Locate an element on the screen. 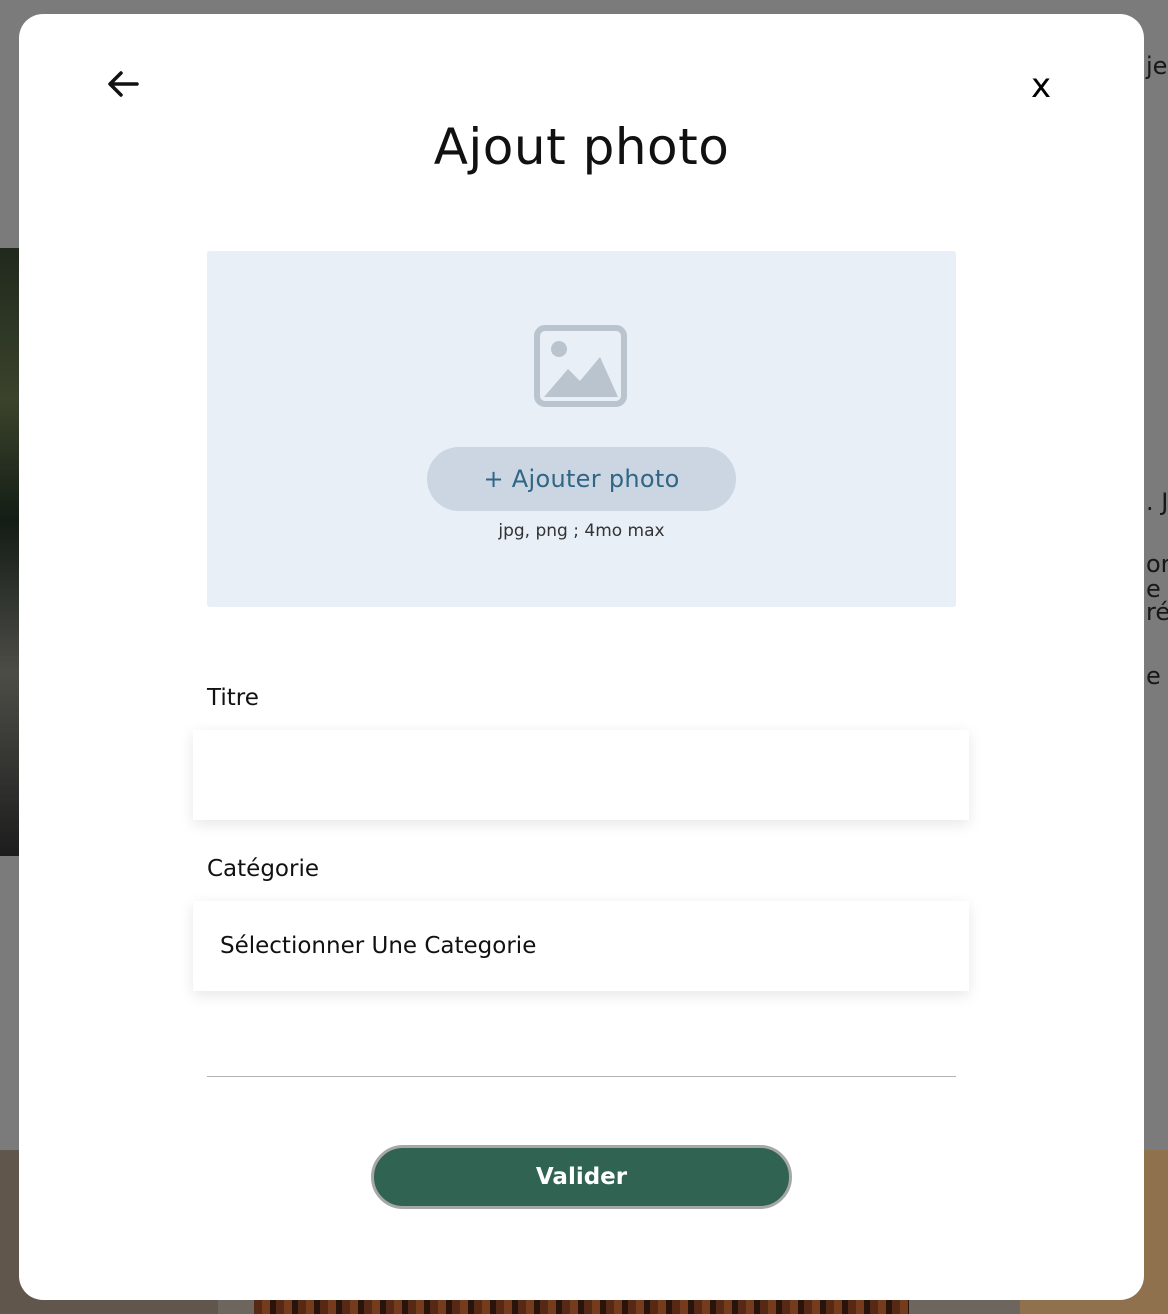 The image size is (1168, 1314). submit-button: Valider is located at coordinates (581, 1177).